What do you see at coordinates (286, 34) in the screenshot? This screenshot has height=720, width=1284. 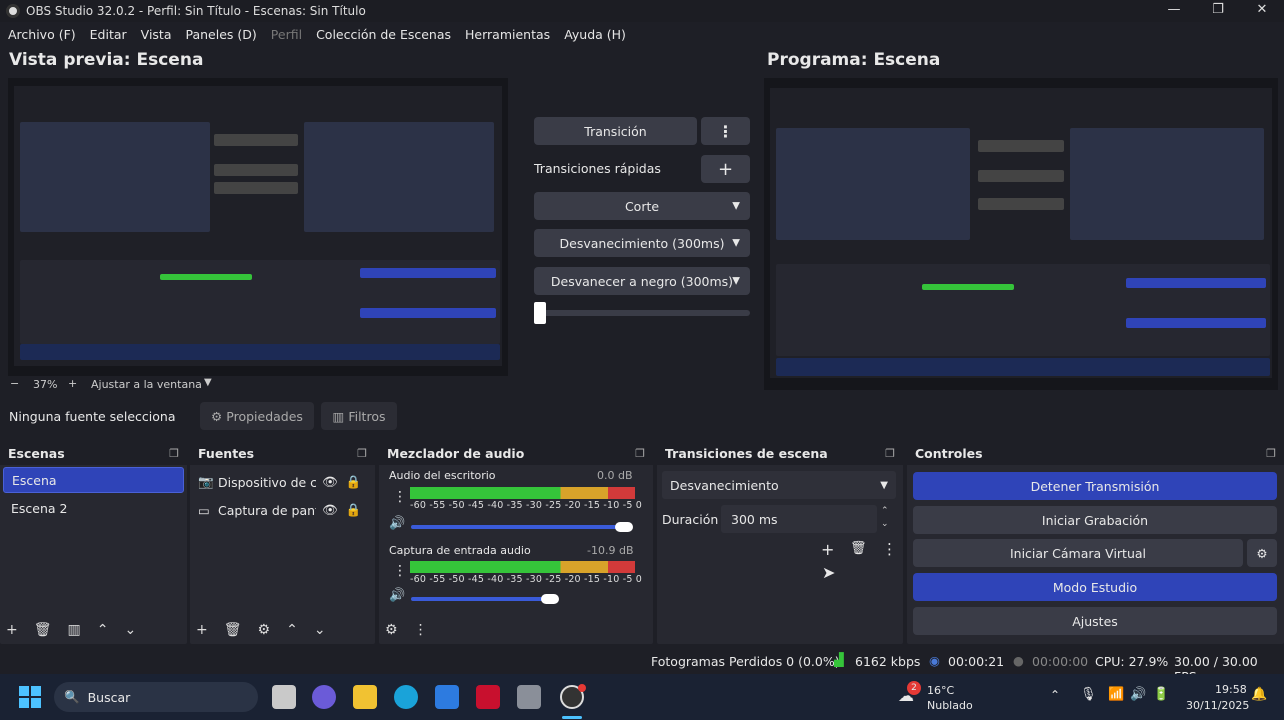 I see `menu-perfil: Perfil` at bounding box center [286, 34].